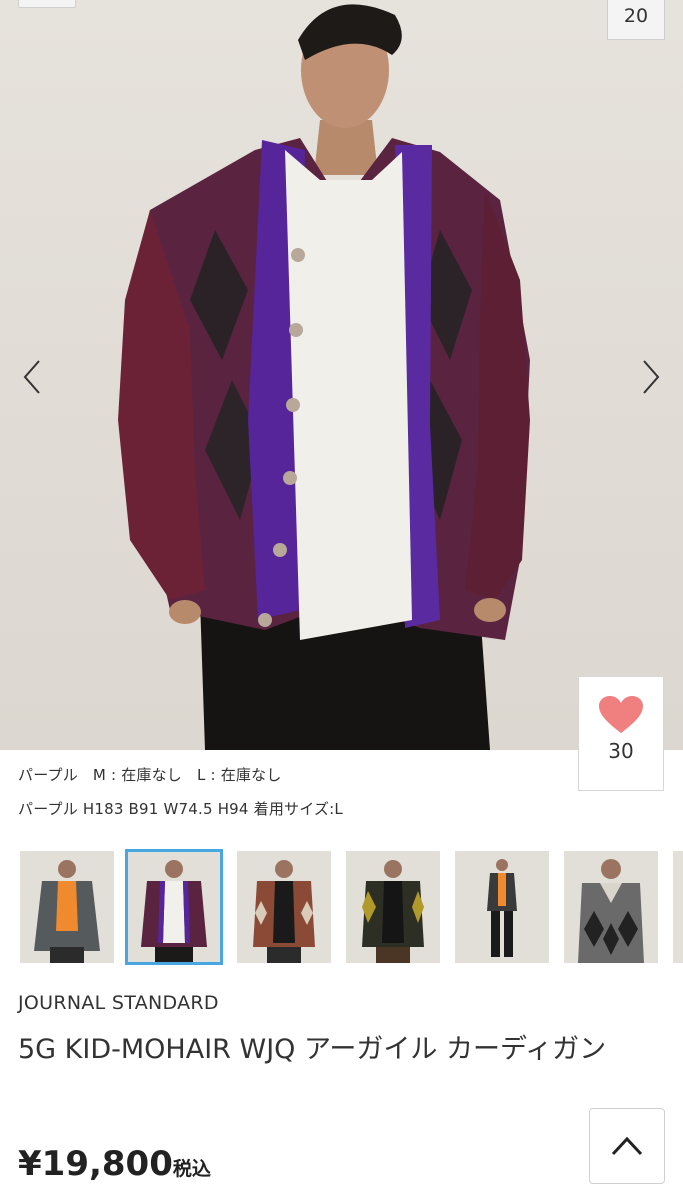 The height and width of the screenshot is (1200, 683). Describe the element at coordinates (191, 1169) in the screenshot. I see `price-tax-label: 税込` at that location.